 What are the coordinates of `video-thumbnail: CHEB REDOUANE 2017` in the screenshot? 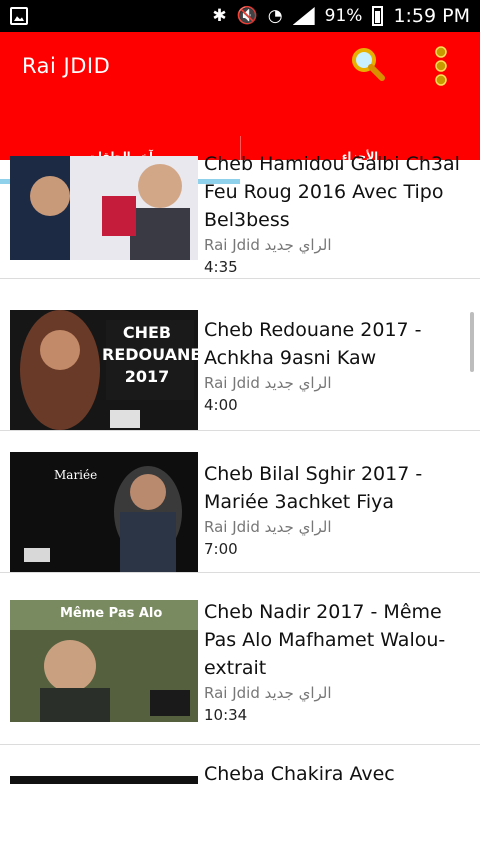 It's located at (104, 370).